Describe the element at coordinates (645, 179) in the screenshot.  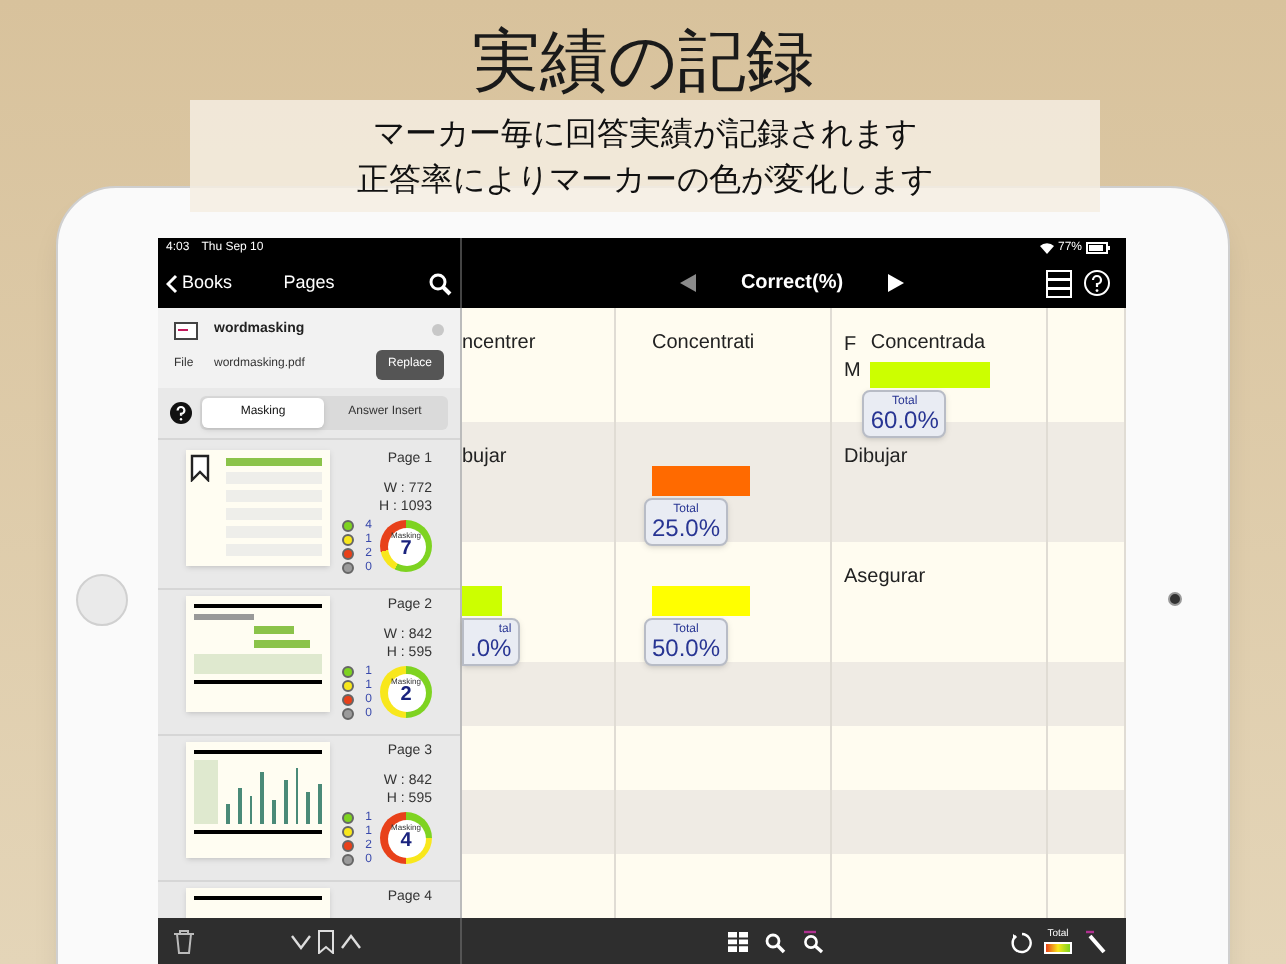
I see `caption-line: 正答率によりマーカーの色が変化します` at that location.